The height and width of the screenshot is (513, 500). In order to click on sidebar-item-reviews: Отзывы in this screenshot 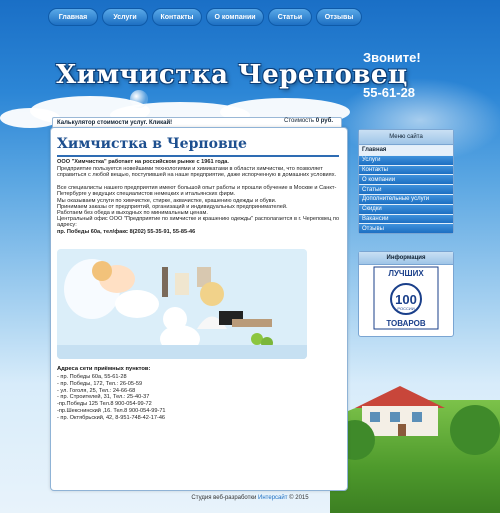, I will do `click(406, 228)`.